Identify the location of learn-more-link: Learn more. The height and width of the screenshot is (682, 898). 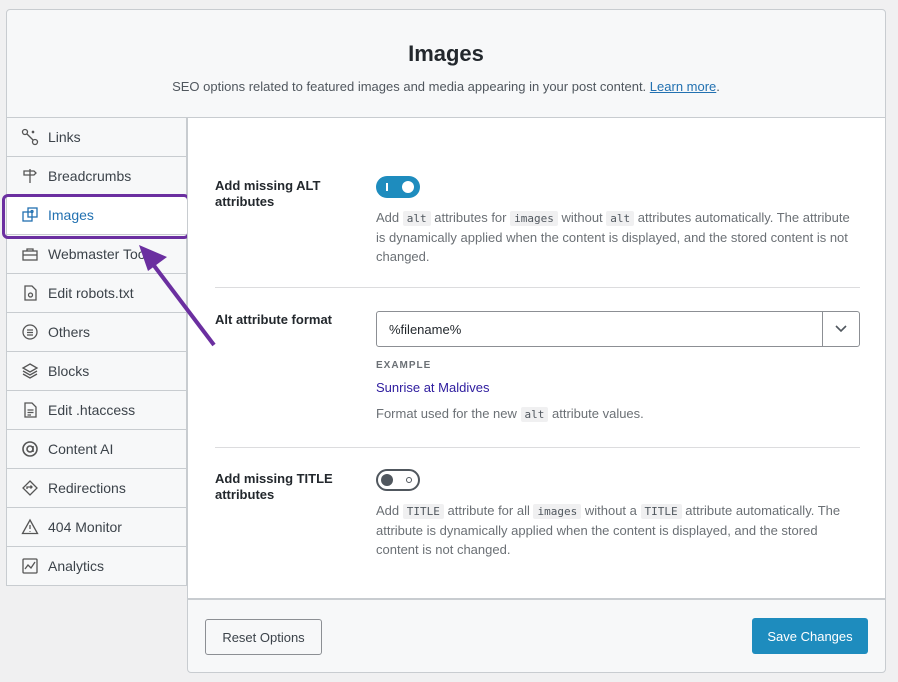
(683, 86).